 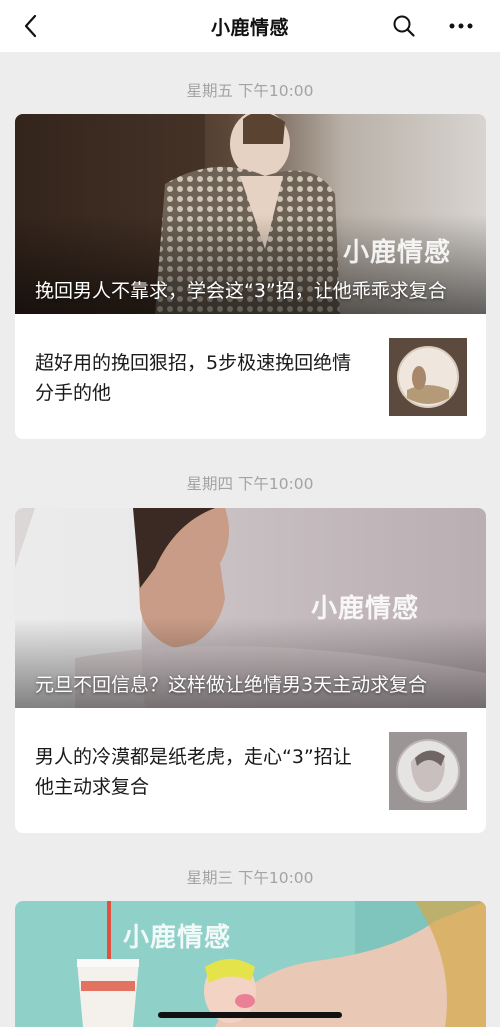 I want to click on hero-article: 小鹿情感, so click(x=250, y=964).